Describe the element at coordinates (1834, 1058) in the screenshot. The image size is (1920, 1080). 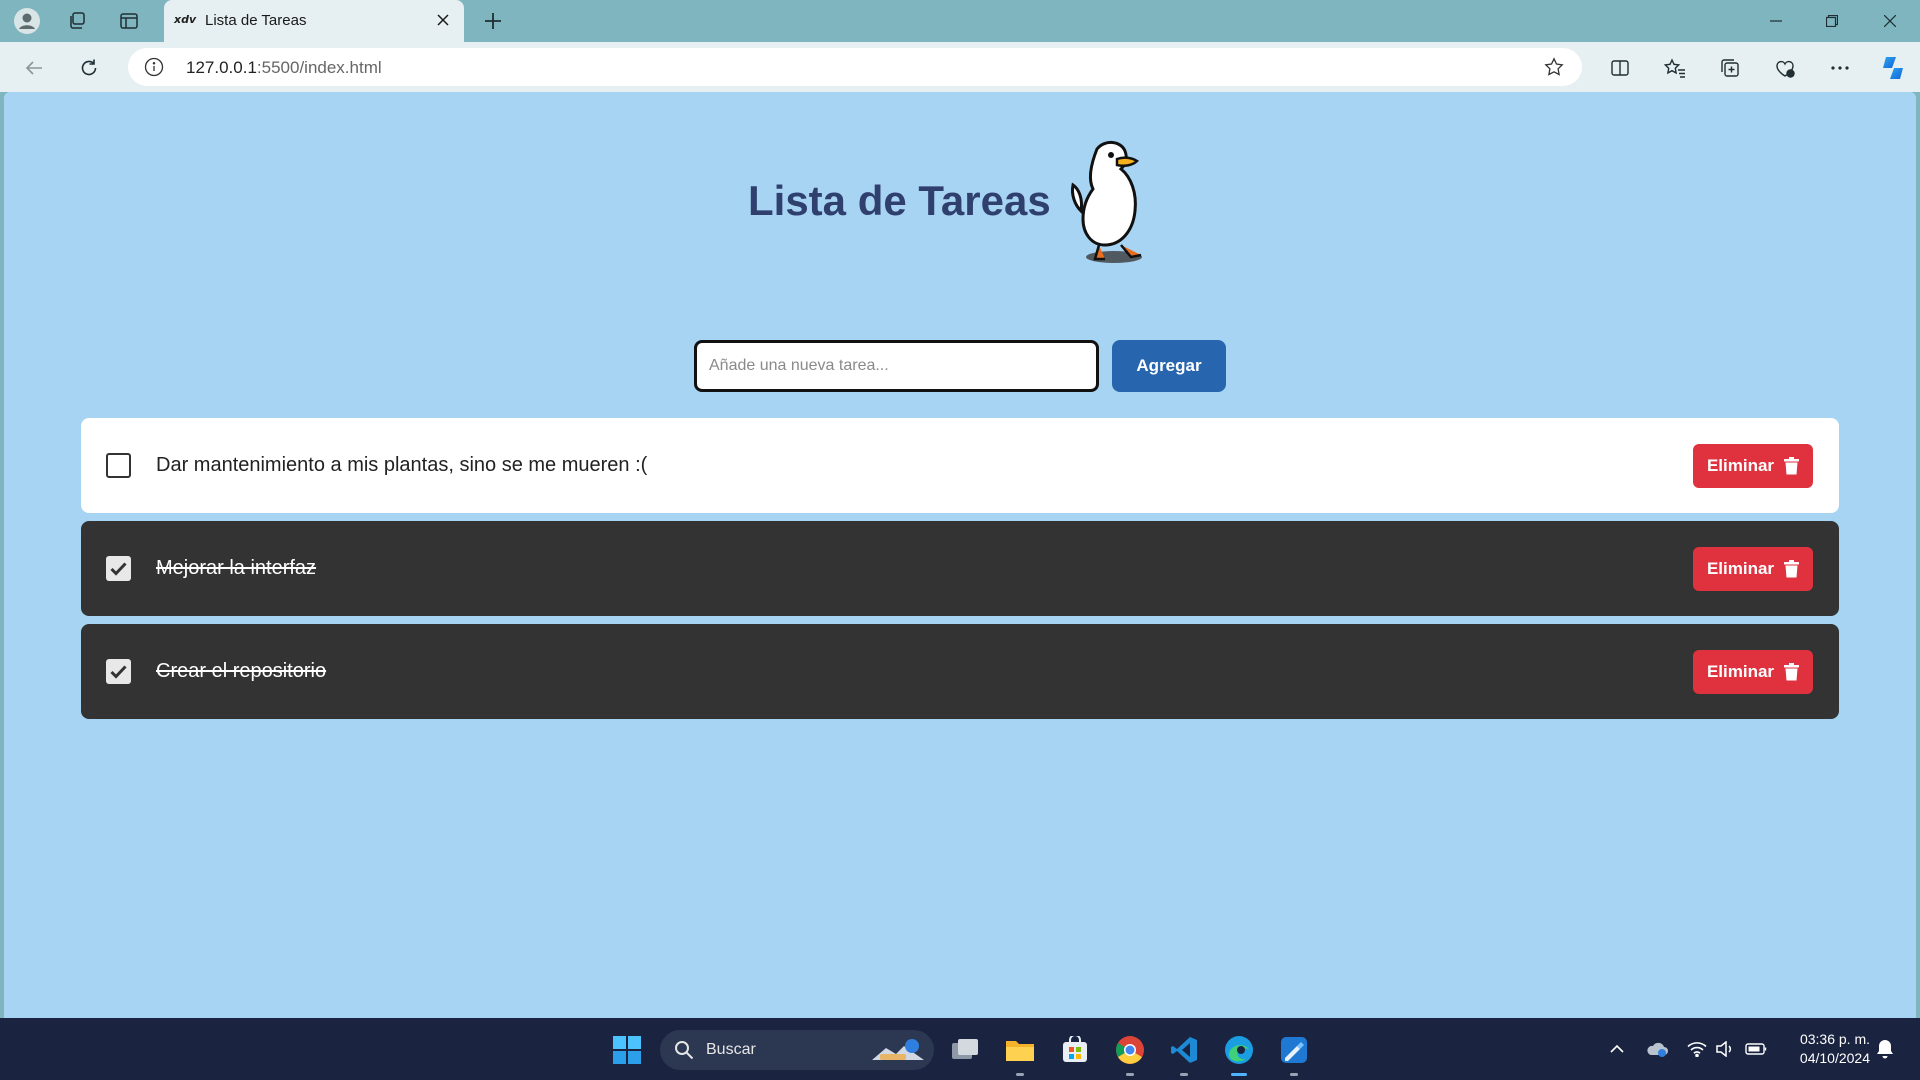
I see `clock-date: 04/10/2024` at that location.